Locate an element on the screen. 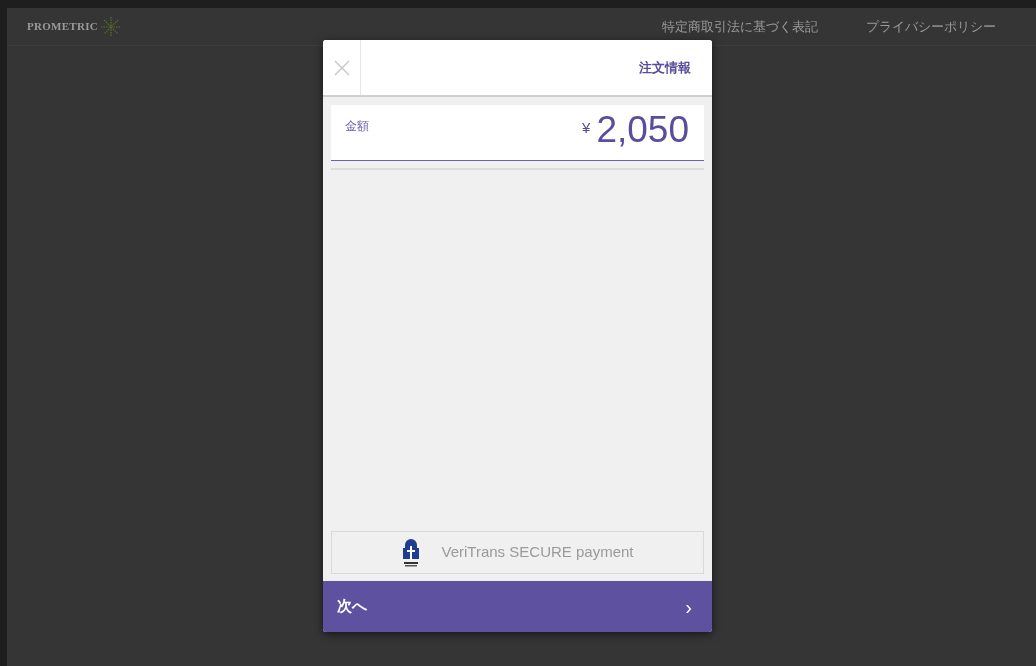 This screenshot has height=666, width=1036. footer-link: 特定商取引法に基づく表記 is located at coordinates (740, 26).